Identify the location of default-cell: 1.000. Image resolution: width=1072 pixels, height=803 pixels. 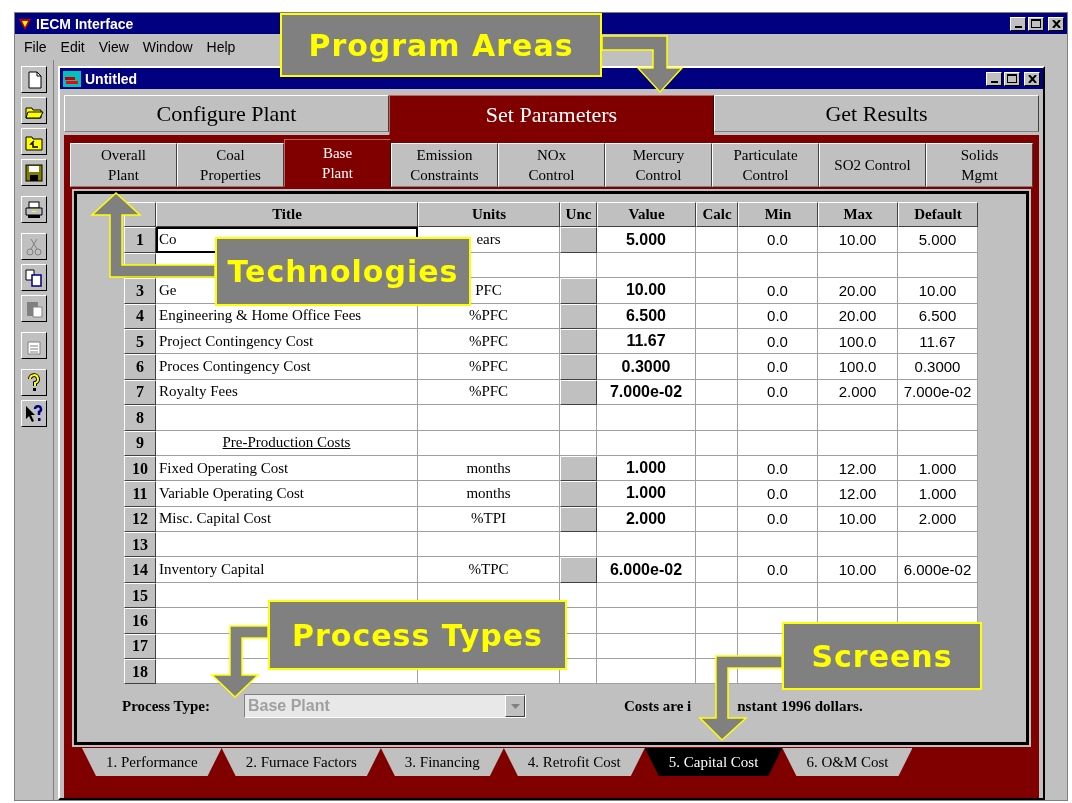
(938, 494).